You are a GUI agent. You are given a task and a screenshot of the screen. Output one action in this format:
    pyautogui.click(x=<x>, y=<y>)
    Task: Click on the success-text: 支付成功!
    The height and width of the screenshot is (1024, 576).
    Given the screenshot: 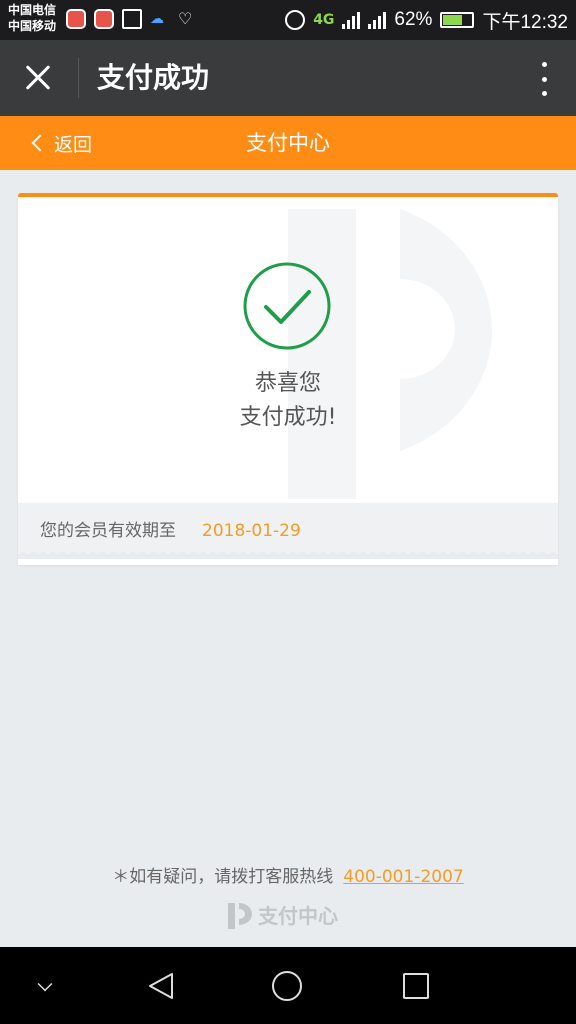 What is the action you would take?
    pyautogui.click(x=288, y=417)
    